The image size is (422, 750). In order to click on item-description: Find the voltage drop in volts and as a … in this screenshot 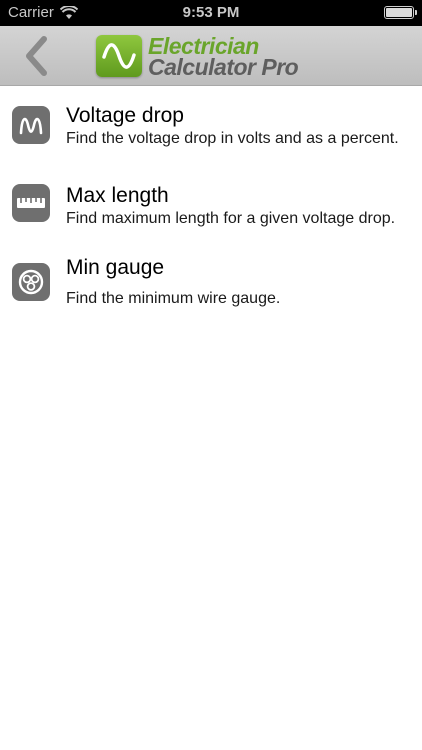, I will do `click(232, 138)`.